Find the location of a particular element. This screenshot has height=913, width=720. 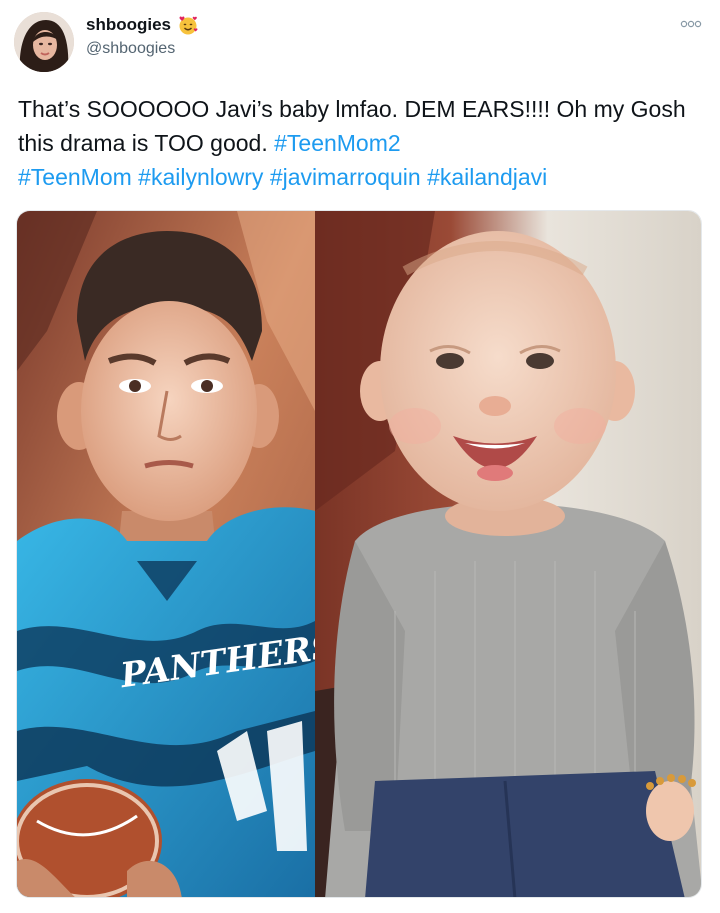

more-options-icon is located at coordinates (691, 22).